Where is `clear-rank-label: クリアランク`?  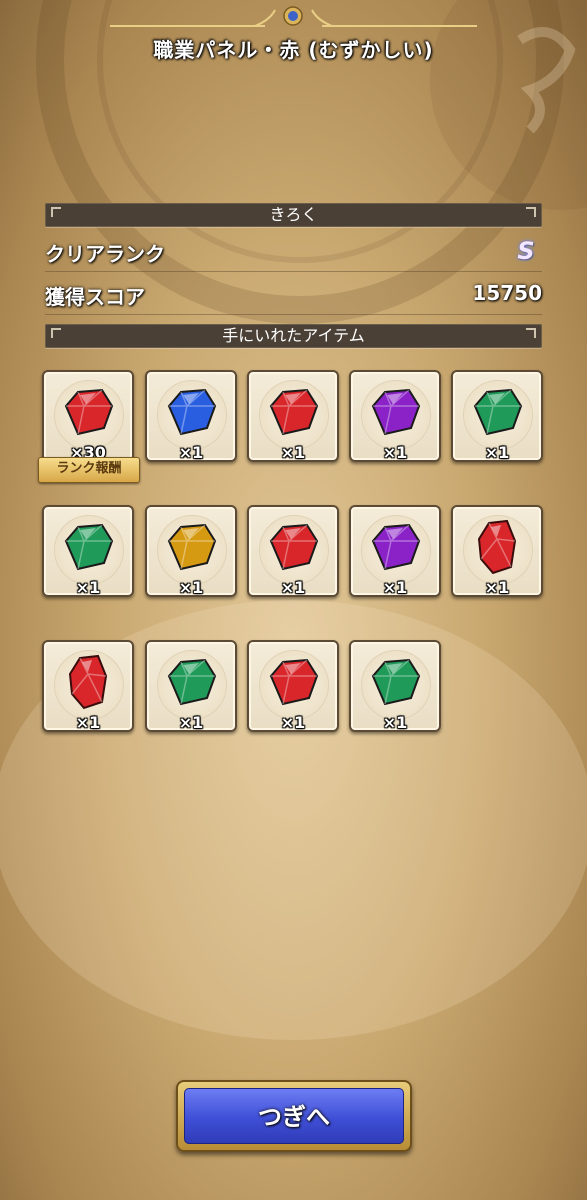 clear-rank-label: クリアランク is located at coordinates (105, 254).